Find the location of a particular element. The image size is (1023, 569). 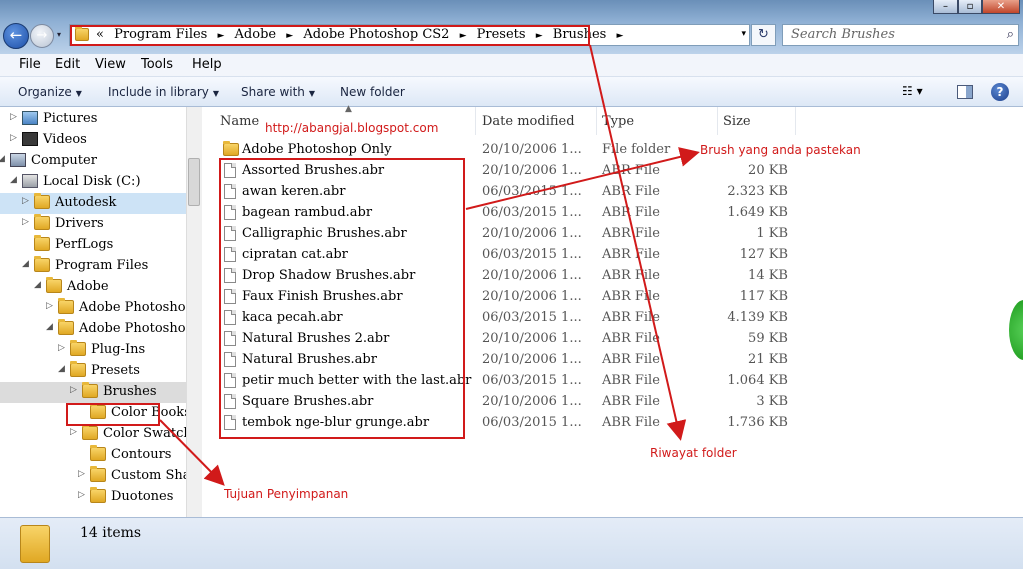

nav-item: ▷ Duotones is located at coordinates (93, 497).